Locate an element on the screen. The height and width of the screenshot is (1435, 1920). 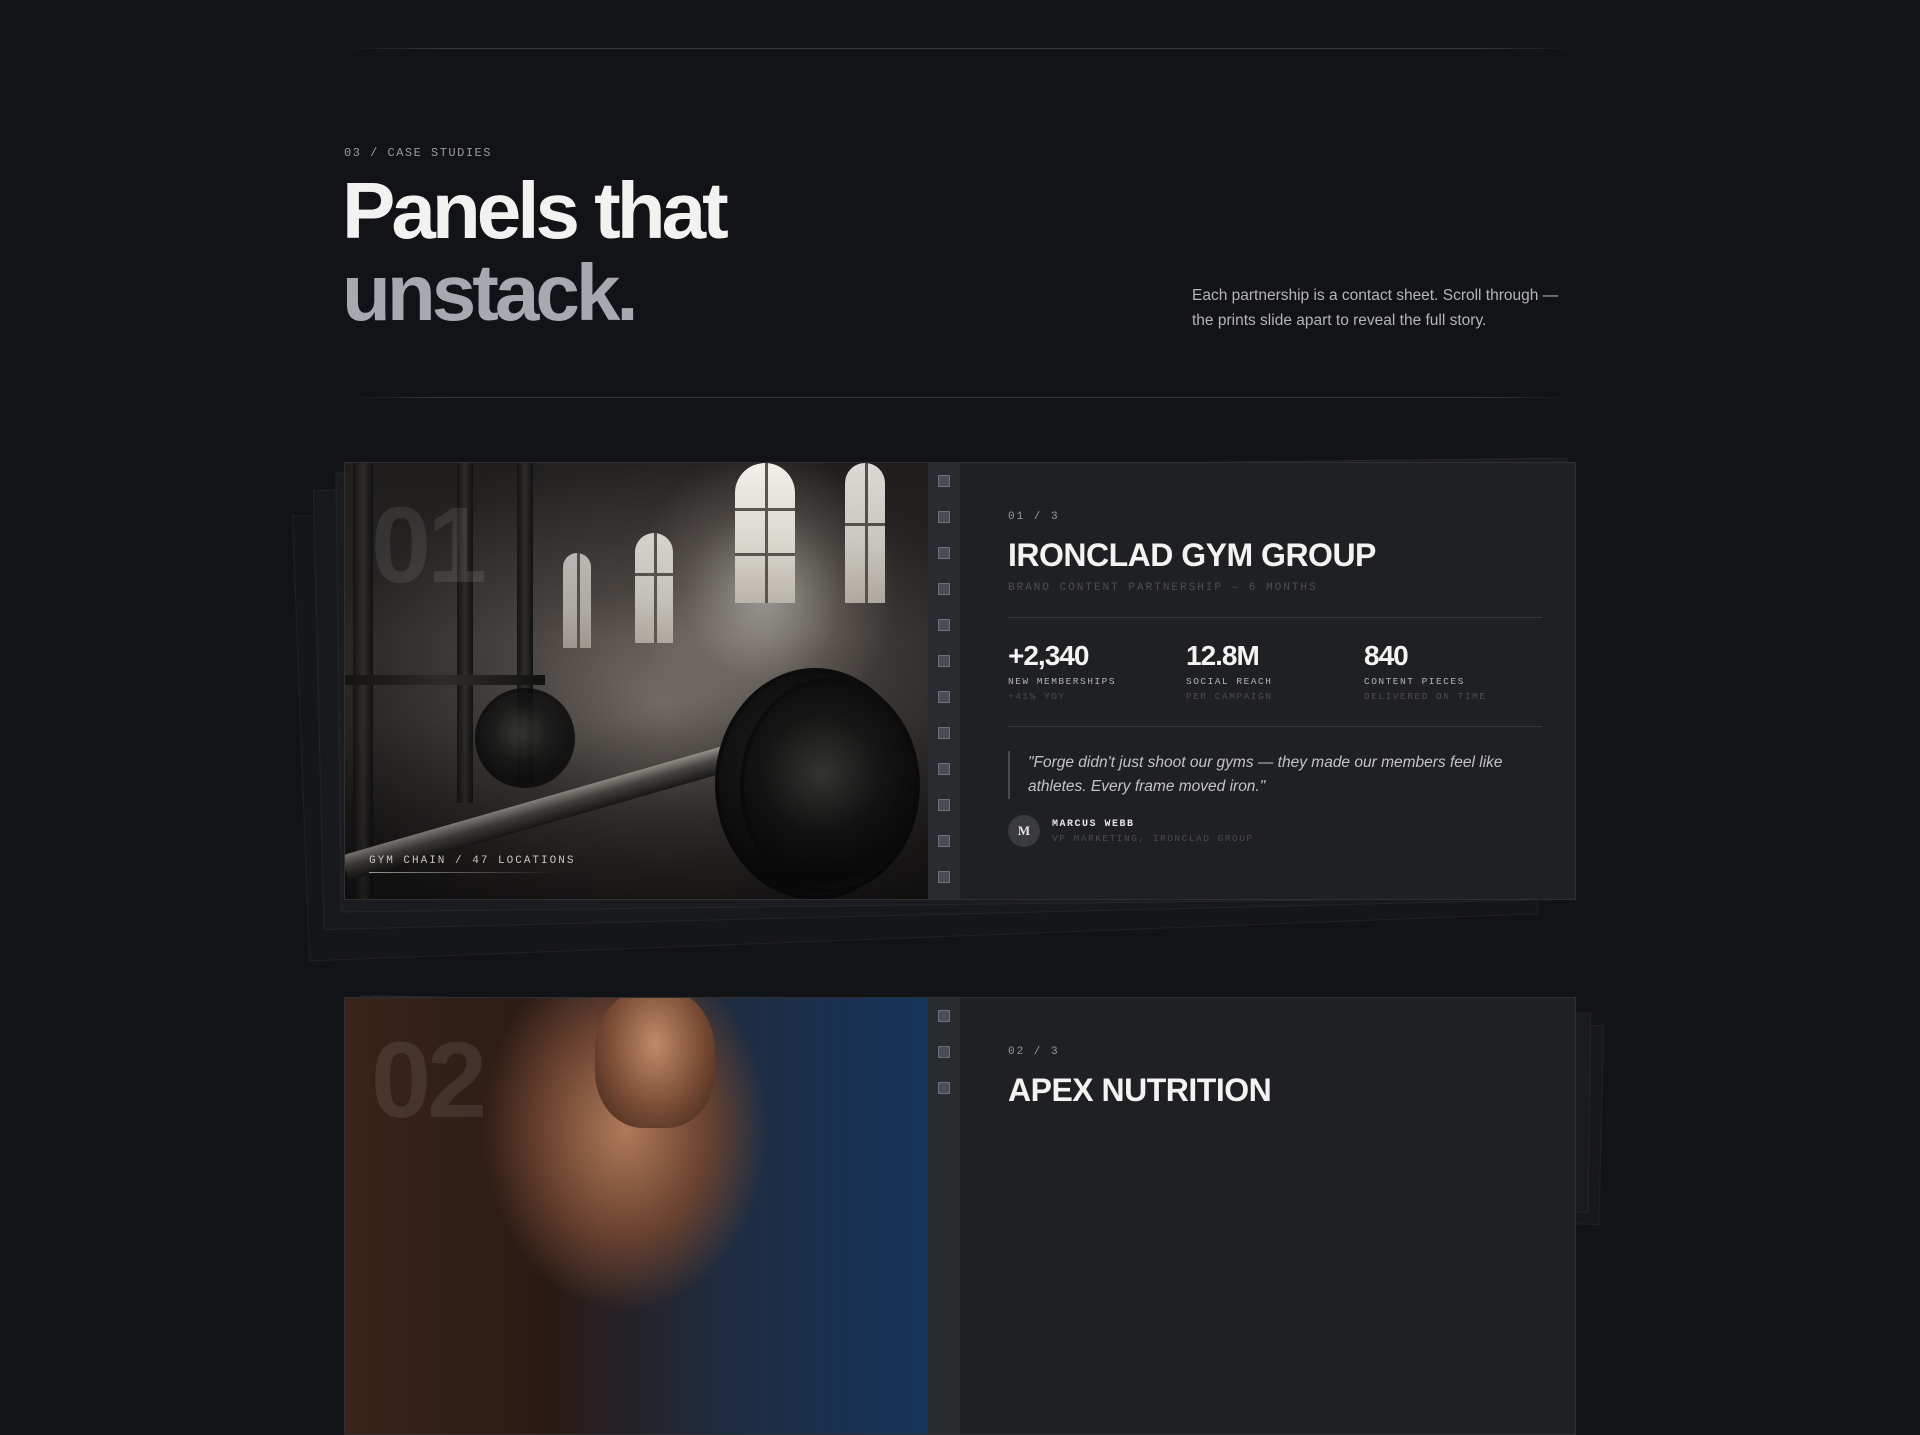
stat-memberships: +2,340 NEW MEMBERSHIPS +41% YOY is located at coordinates (1097, 671).